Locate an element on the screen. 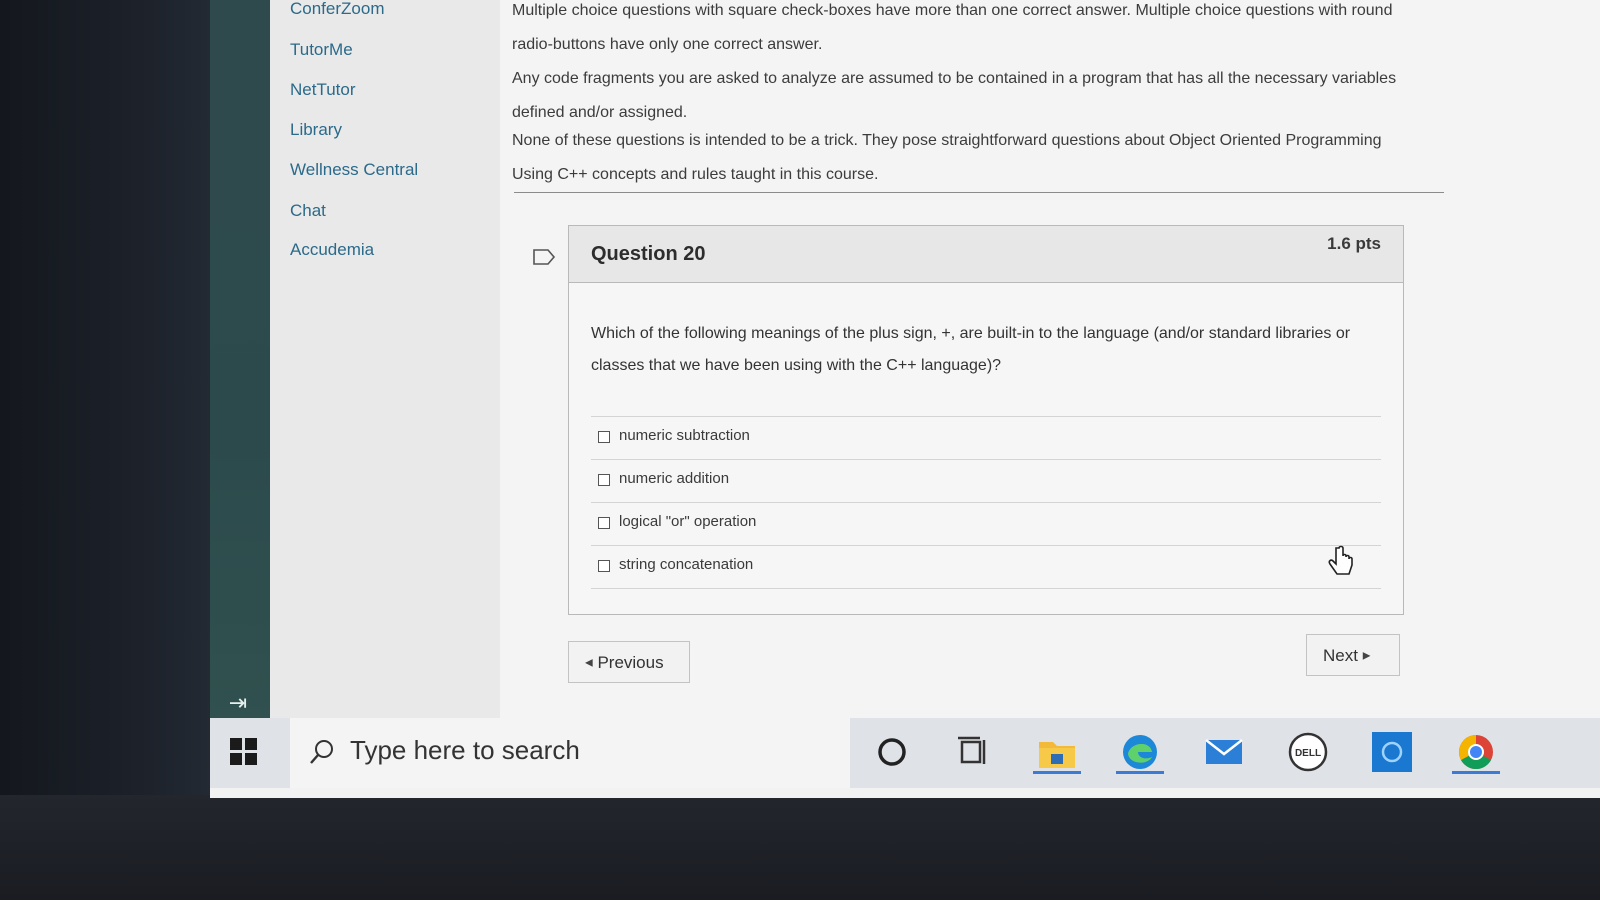  answer-option: string concatenation is located at coordinates (986, 567).